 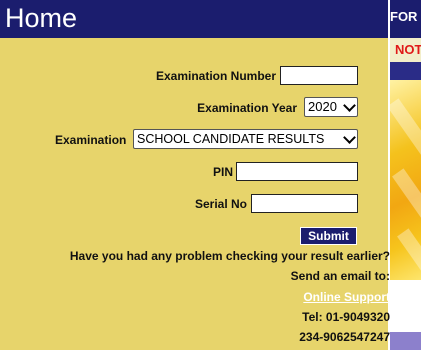 What do you see at coordinates (91, 140) in the screenshot?
I see `exam-label: Examination` at bounding box center [91, 140].